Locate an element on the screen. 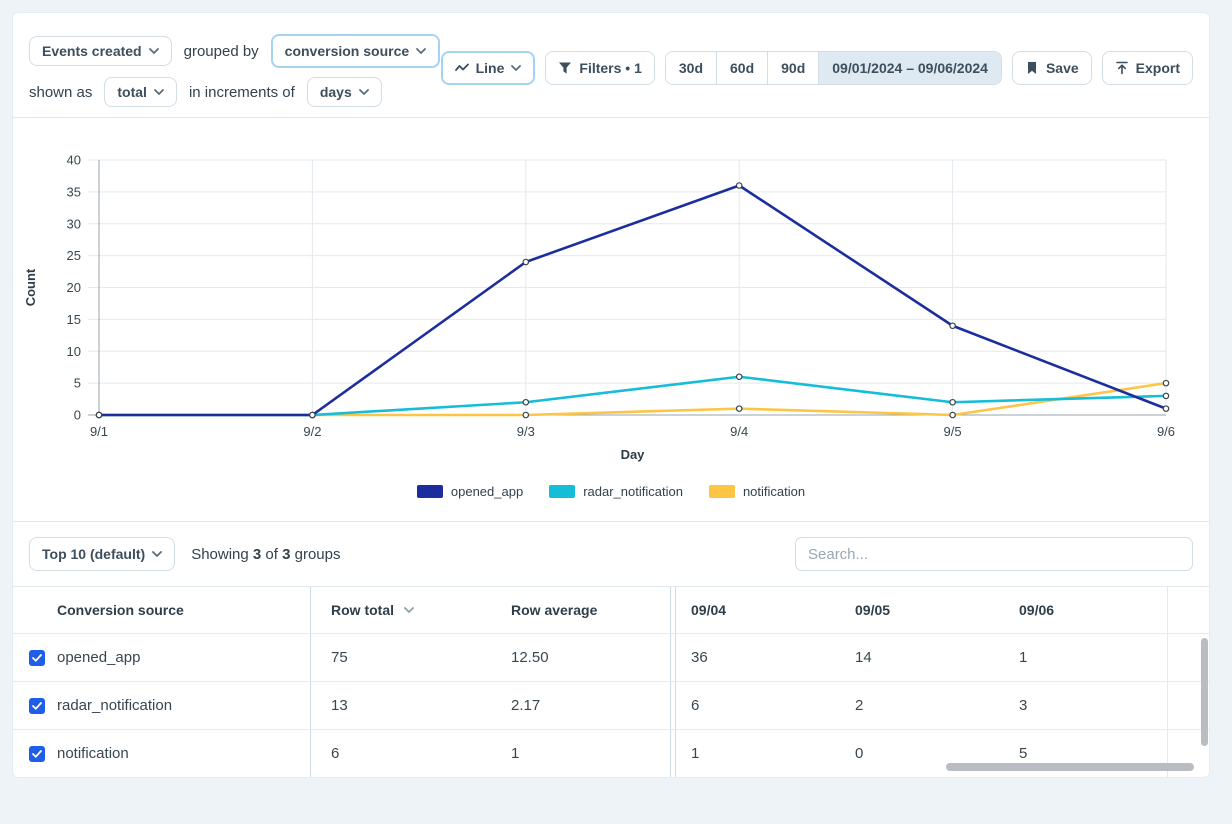  value-cell: 14 is located at coordinates (863, 657).